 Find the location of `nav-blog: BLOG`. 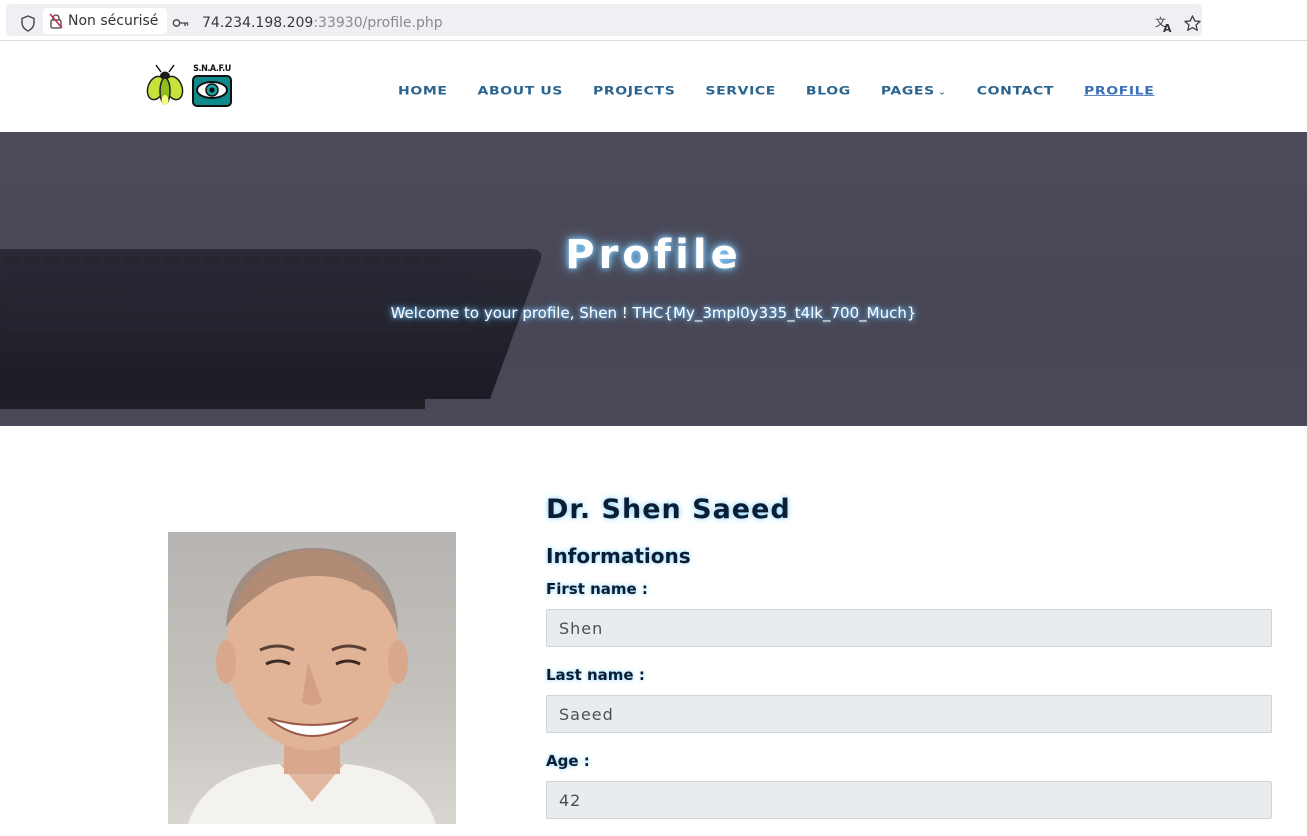

nav-blog: BLOG is located at coordinates (828, 90).